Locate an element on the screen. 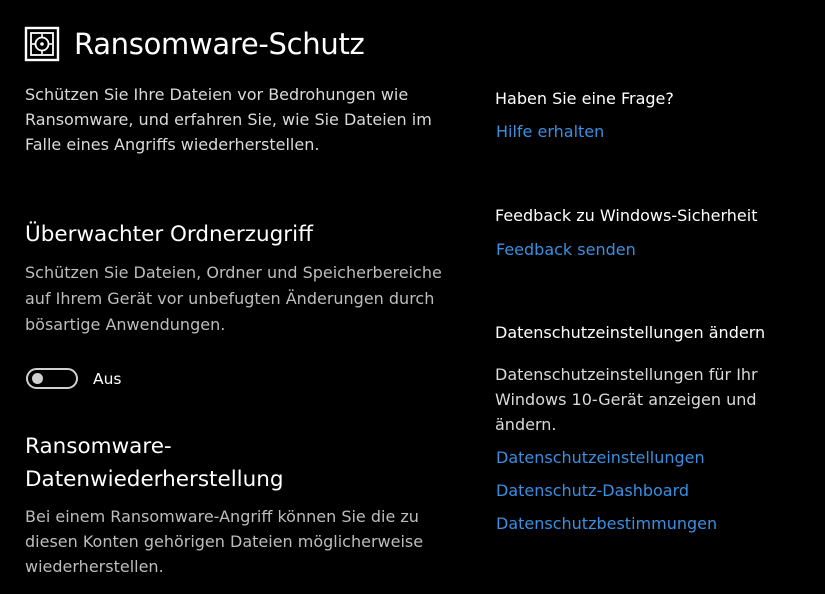 This screenshot has width=825, height=594. controlled-folder-access-toggle-row: Aus is located at coordinates (74, 378).